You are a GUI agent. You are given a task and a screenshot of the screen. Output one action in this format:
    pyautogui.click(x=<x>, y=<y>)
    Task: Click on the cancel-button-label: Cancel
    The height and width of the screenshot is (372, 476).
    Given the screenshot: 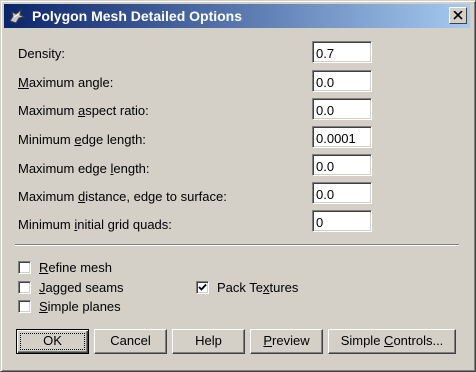 What is the action you would take?
    pyautogui.click(x=130, y=340)
    